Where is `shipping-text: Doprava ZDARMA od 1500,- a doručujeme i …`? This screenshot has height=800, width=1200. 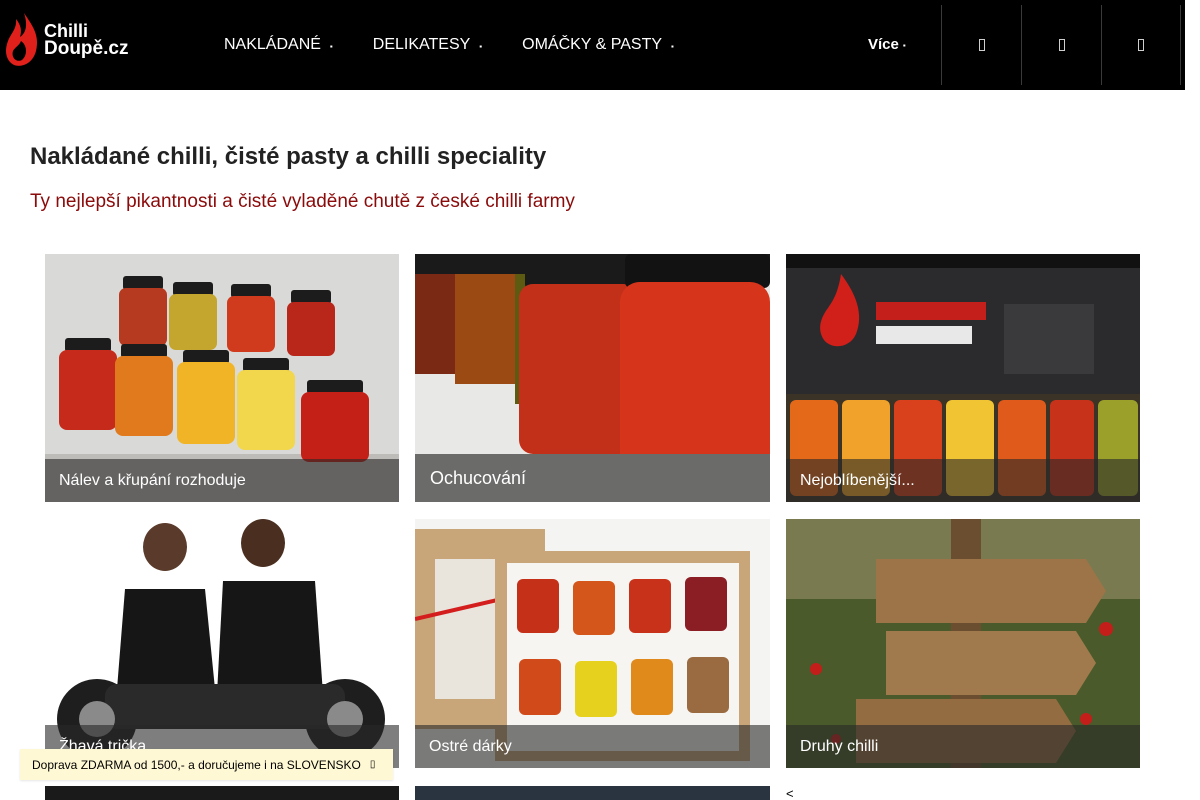
shipping-text: Doprava ZDARMA od 1500,- a doručujeme i … is located at coordinates (196, 764).